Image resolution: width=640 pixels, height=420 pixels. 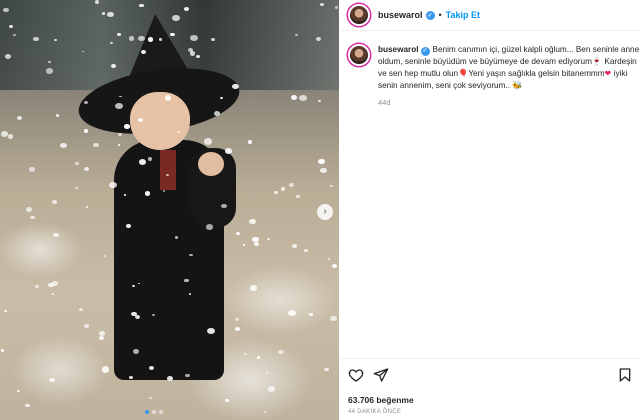 What do you see at coordinates (211, 164) in the screenshot?
I see `child-hand` at bounding box center [211, 164].